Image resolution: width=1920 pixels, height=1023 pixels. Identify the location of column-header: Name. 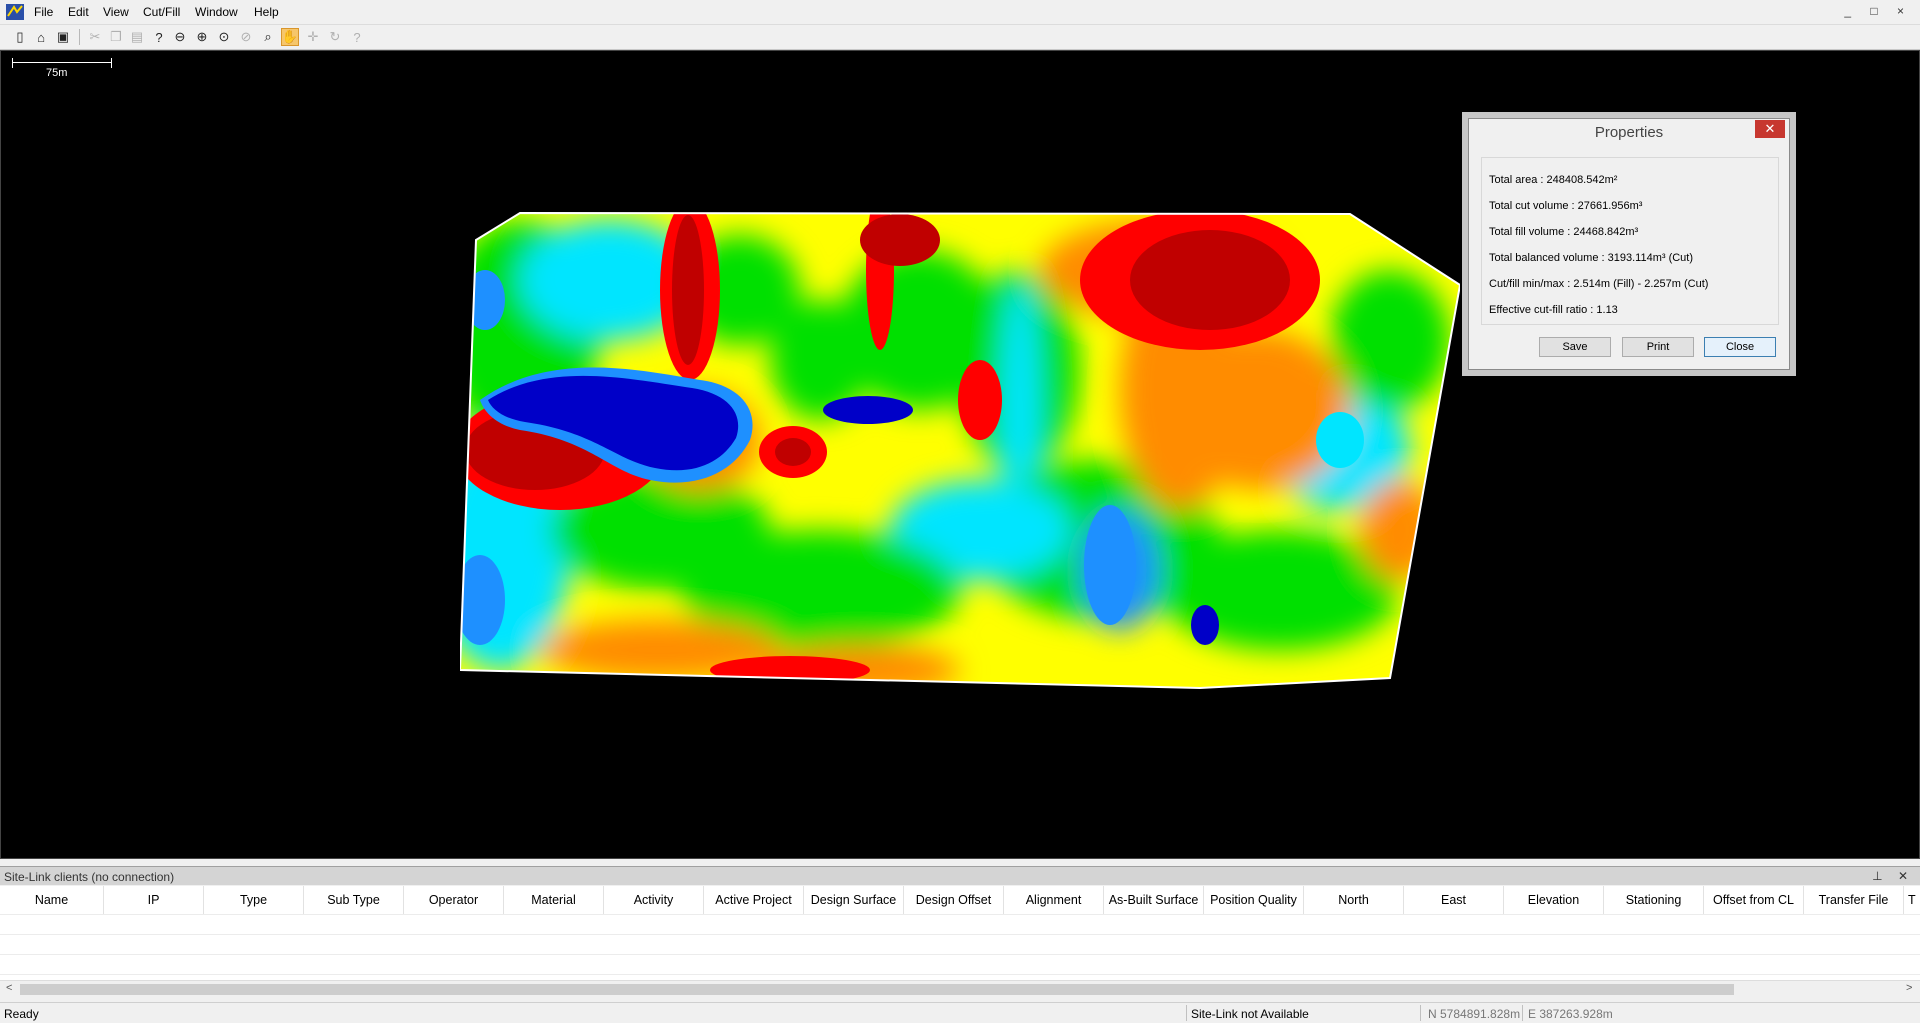
(52, 900).